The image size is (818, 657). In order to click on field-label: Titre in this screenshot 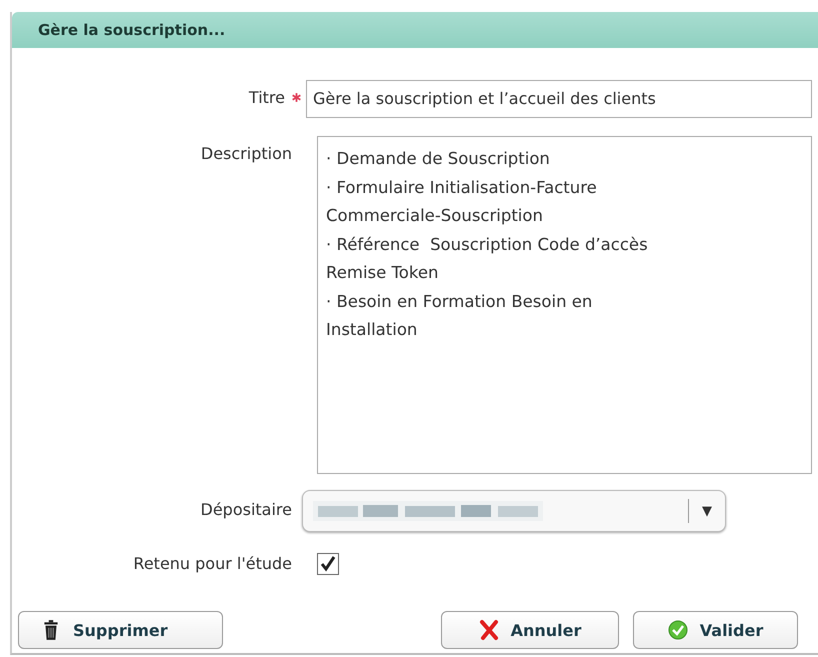, I will do `click(266, 97)`.